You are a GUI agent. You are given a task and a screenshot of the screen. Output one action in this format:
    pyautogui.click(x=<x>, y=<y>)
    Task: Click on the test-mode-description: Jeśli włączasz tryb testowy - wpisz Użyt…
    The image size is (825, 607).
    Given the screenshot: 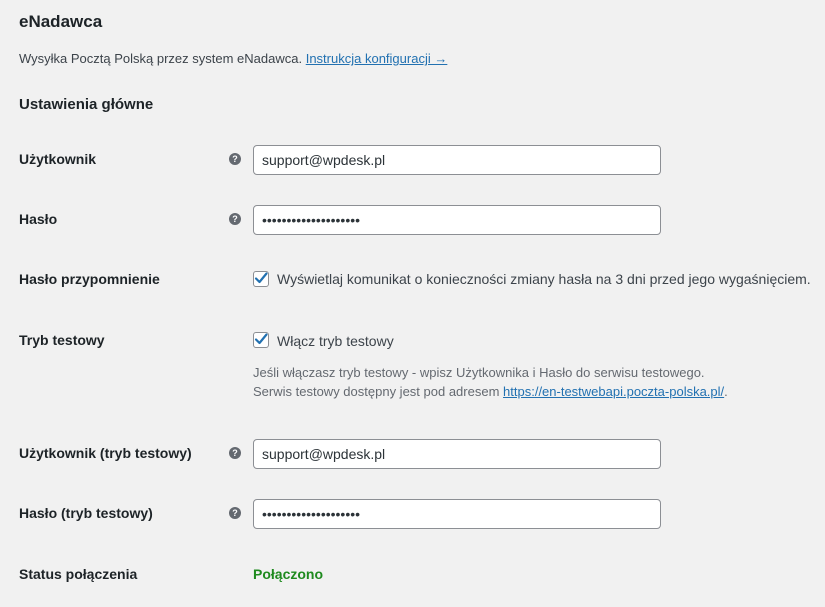 What is the action you would take?
    pyautogui.click(x=490, y=382)
    